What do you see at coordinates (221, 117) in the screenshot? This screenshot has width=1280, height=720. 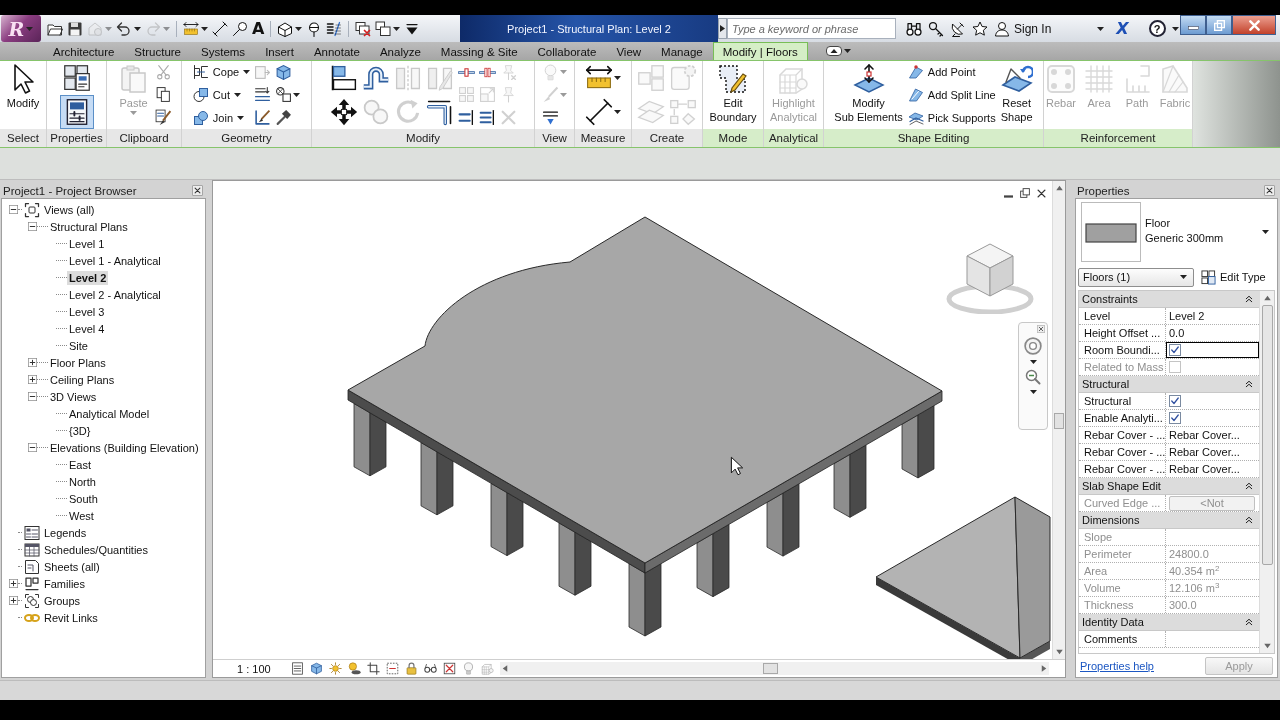 I see `tool-button: Join` at bounding box center [221, 117].